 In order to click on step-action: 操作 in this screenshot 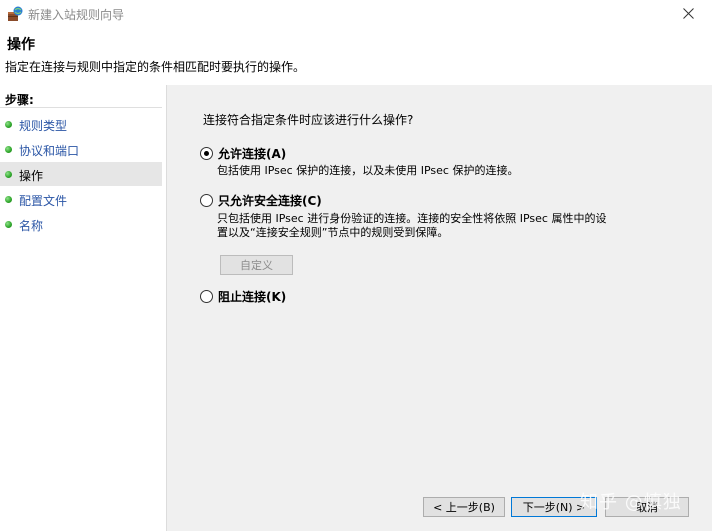, I will do `click(81, 174)`.